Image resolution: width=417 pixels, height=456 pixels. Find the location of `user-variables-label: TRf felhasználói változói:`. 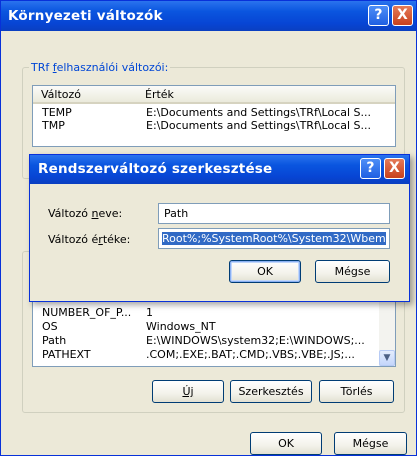

user-variables-label: TRf felhasználói változói: is located at coordinates (100, 67).